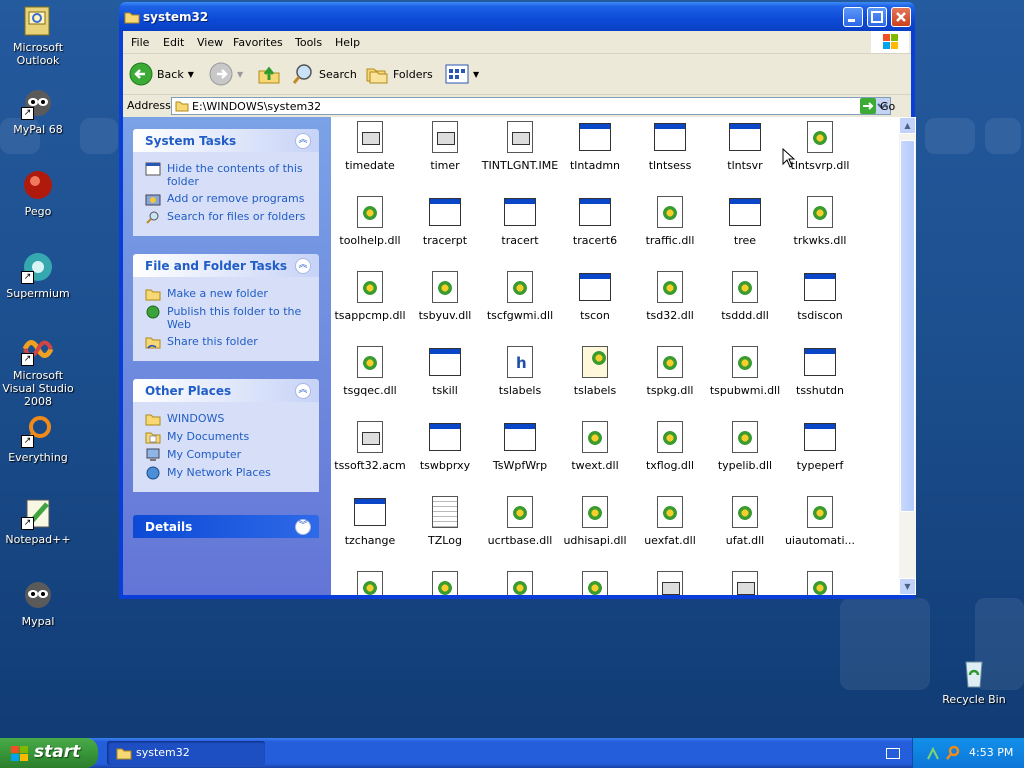 The height and width of the screenshot is (768, 1024). What do you see at coordinates (399, 74) in the screenshot?
I see `folders-button: Folders` at bounding box center [399, 74].